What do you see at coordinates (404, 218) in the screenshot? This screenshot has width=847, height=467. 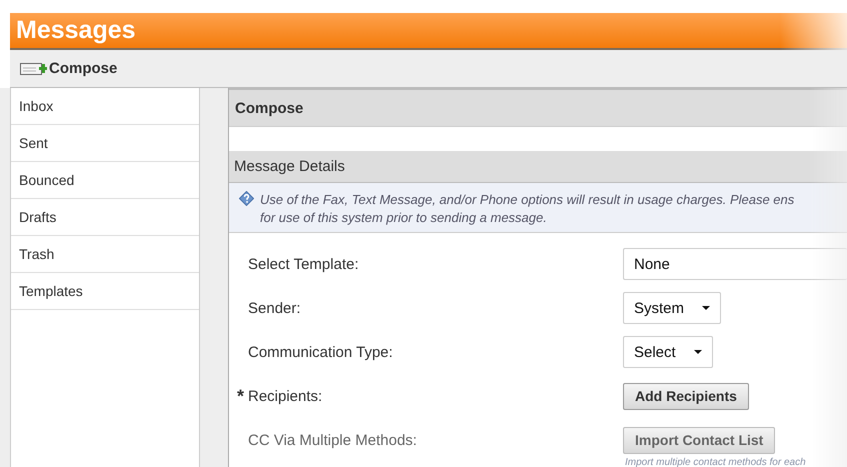 I see `notice-text: for use of this system prior to sending a message.` at bounding box center [404, 218].